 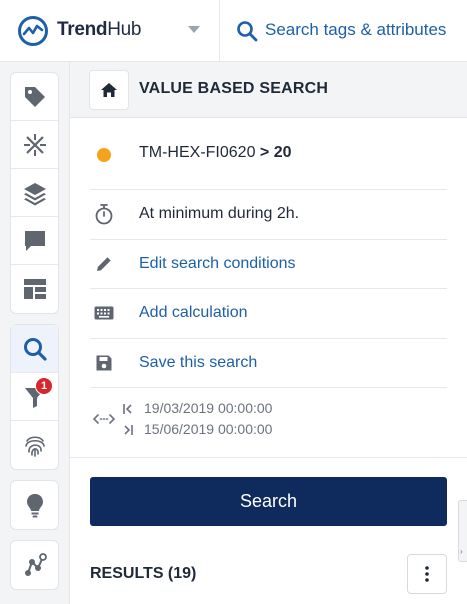 I want to click on filter-count-badge: 1, so click(x=44, y=386).